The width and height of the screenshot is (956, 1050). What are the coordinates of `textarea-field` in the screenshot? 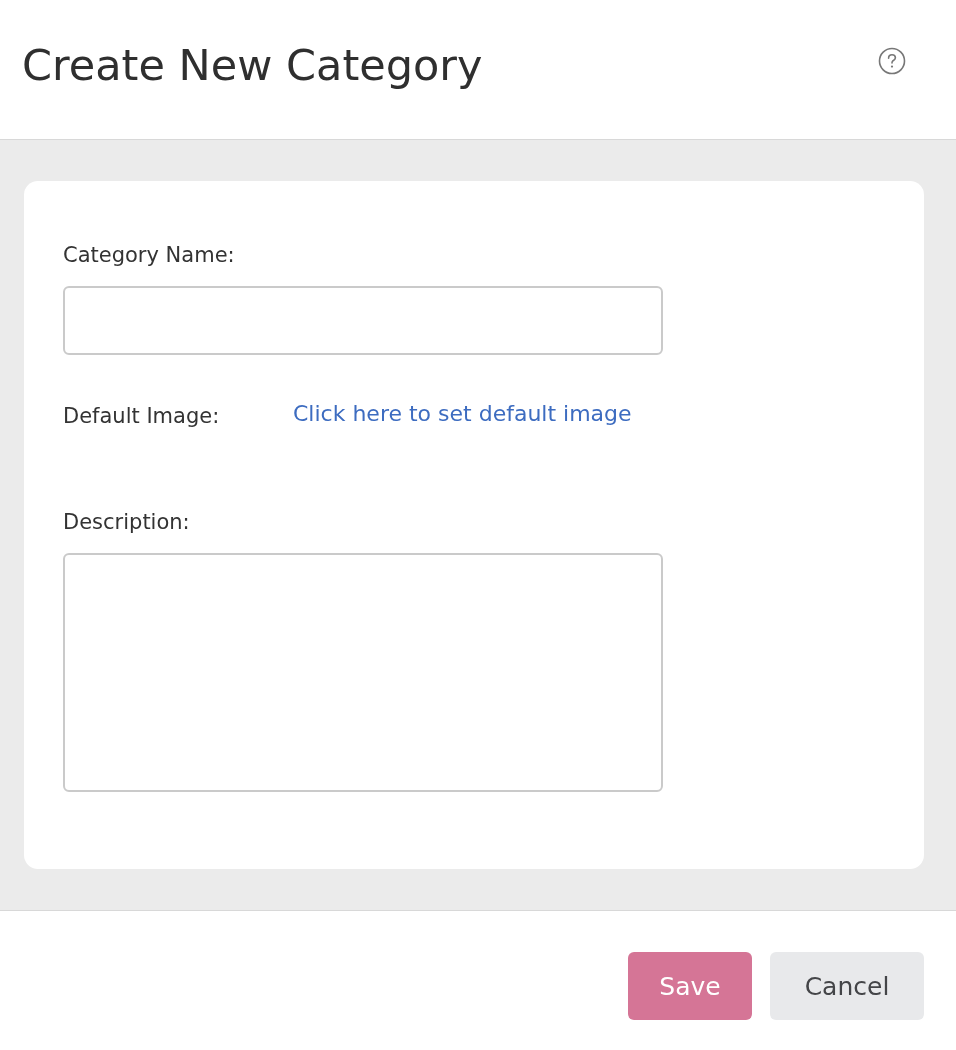 It's located at (363, 672).